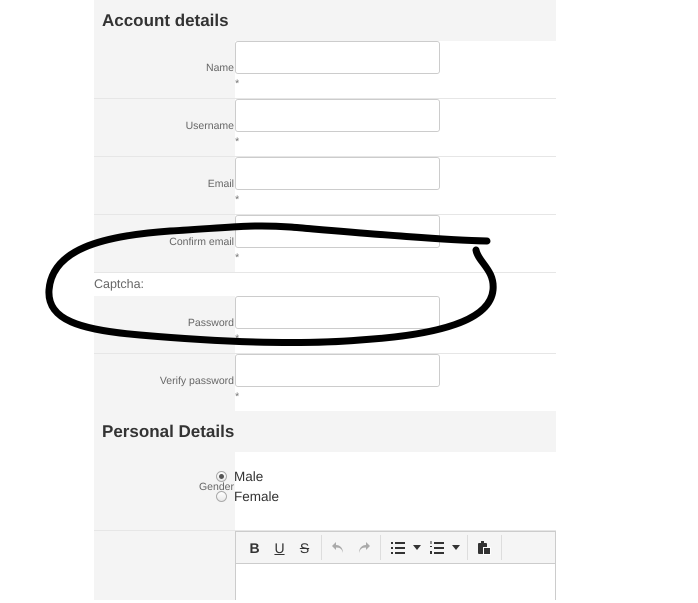  What do you see at coordinates (397, 548) in the screenshot?
I see `bullet-list-icon` at bounding box center [397, 548].